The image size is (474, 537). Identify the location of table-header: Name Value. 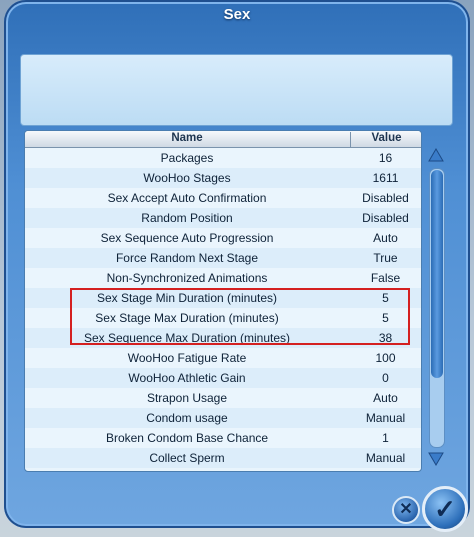
(223, 139).